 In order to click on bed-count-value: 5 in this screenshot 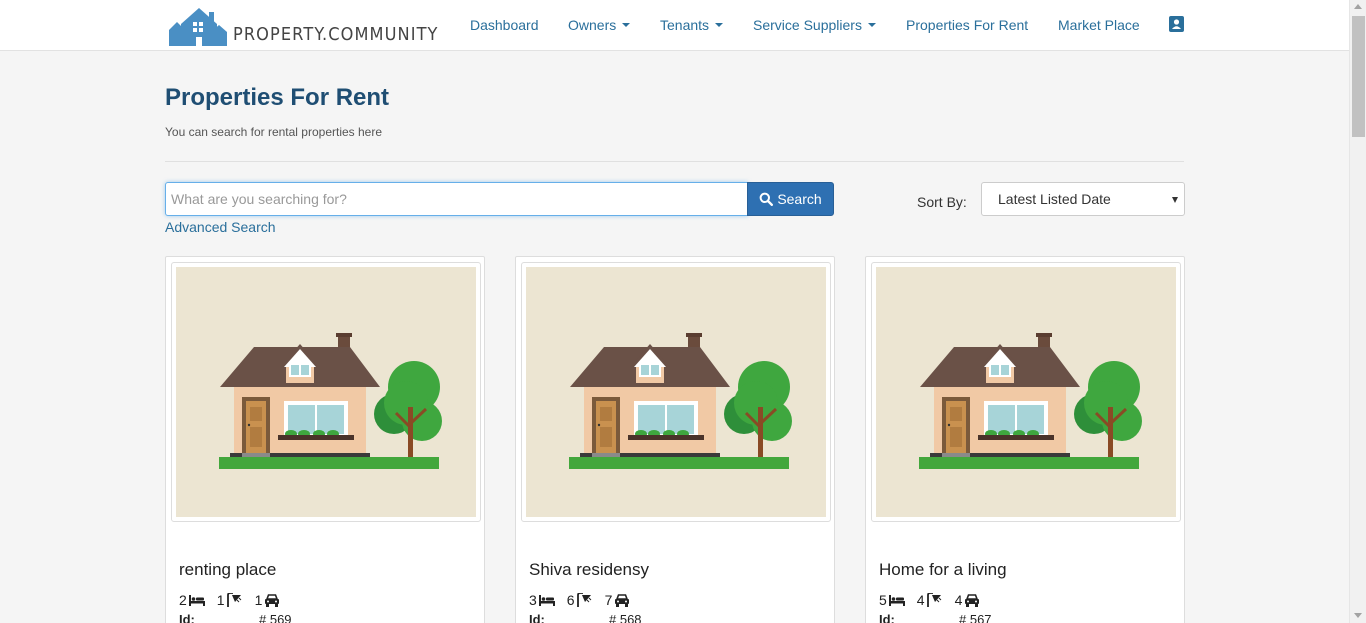, I will do `click(883, 600)`.